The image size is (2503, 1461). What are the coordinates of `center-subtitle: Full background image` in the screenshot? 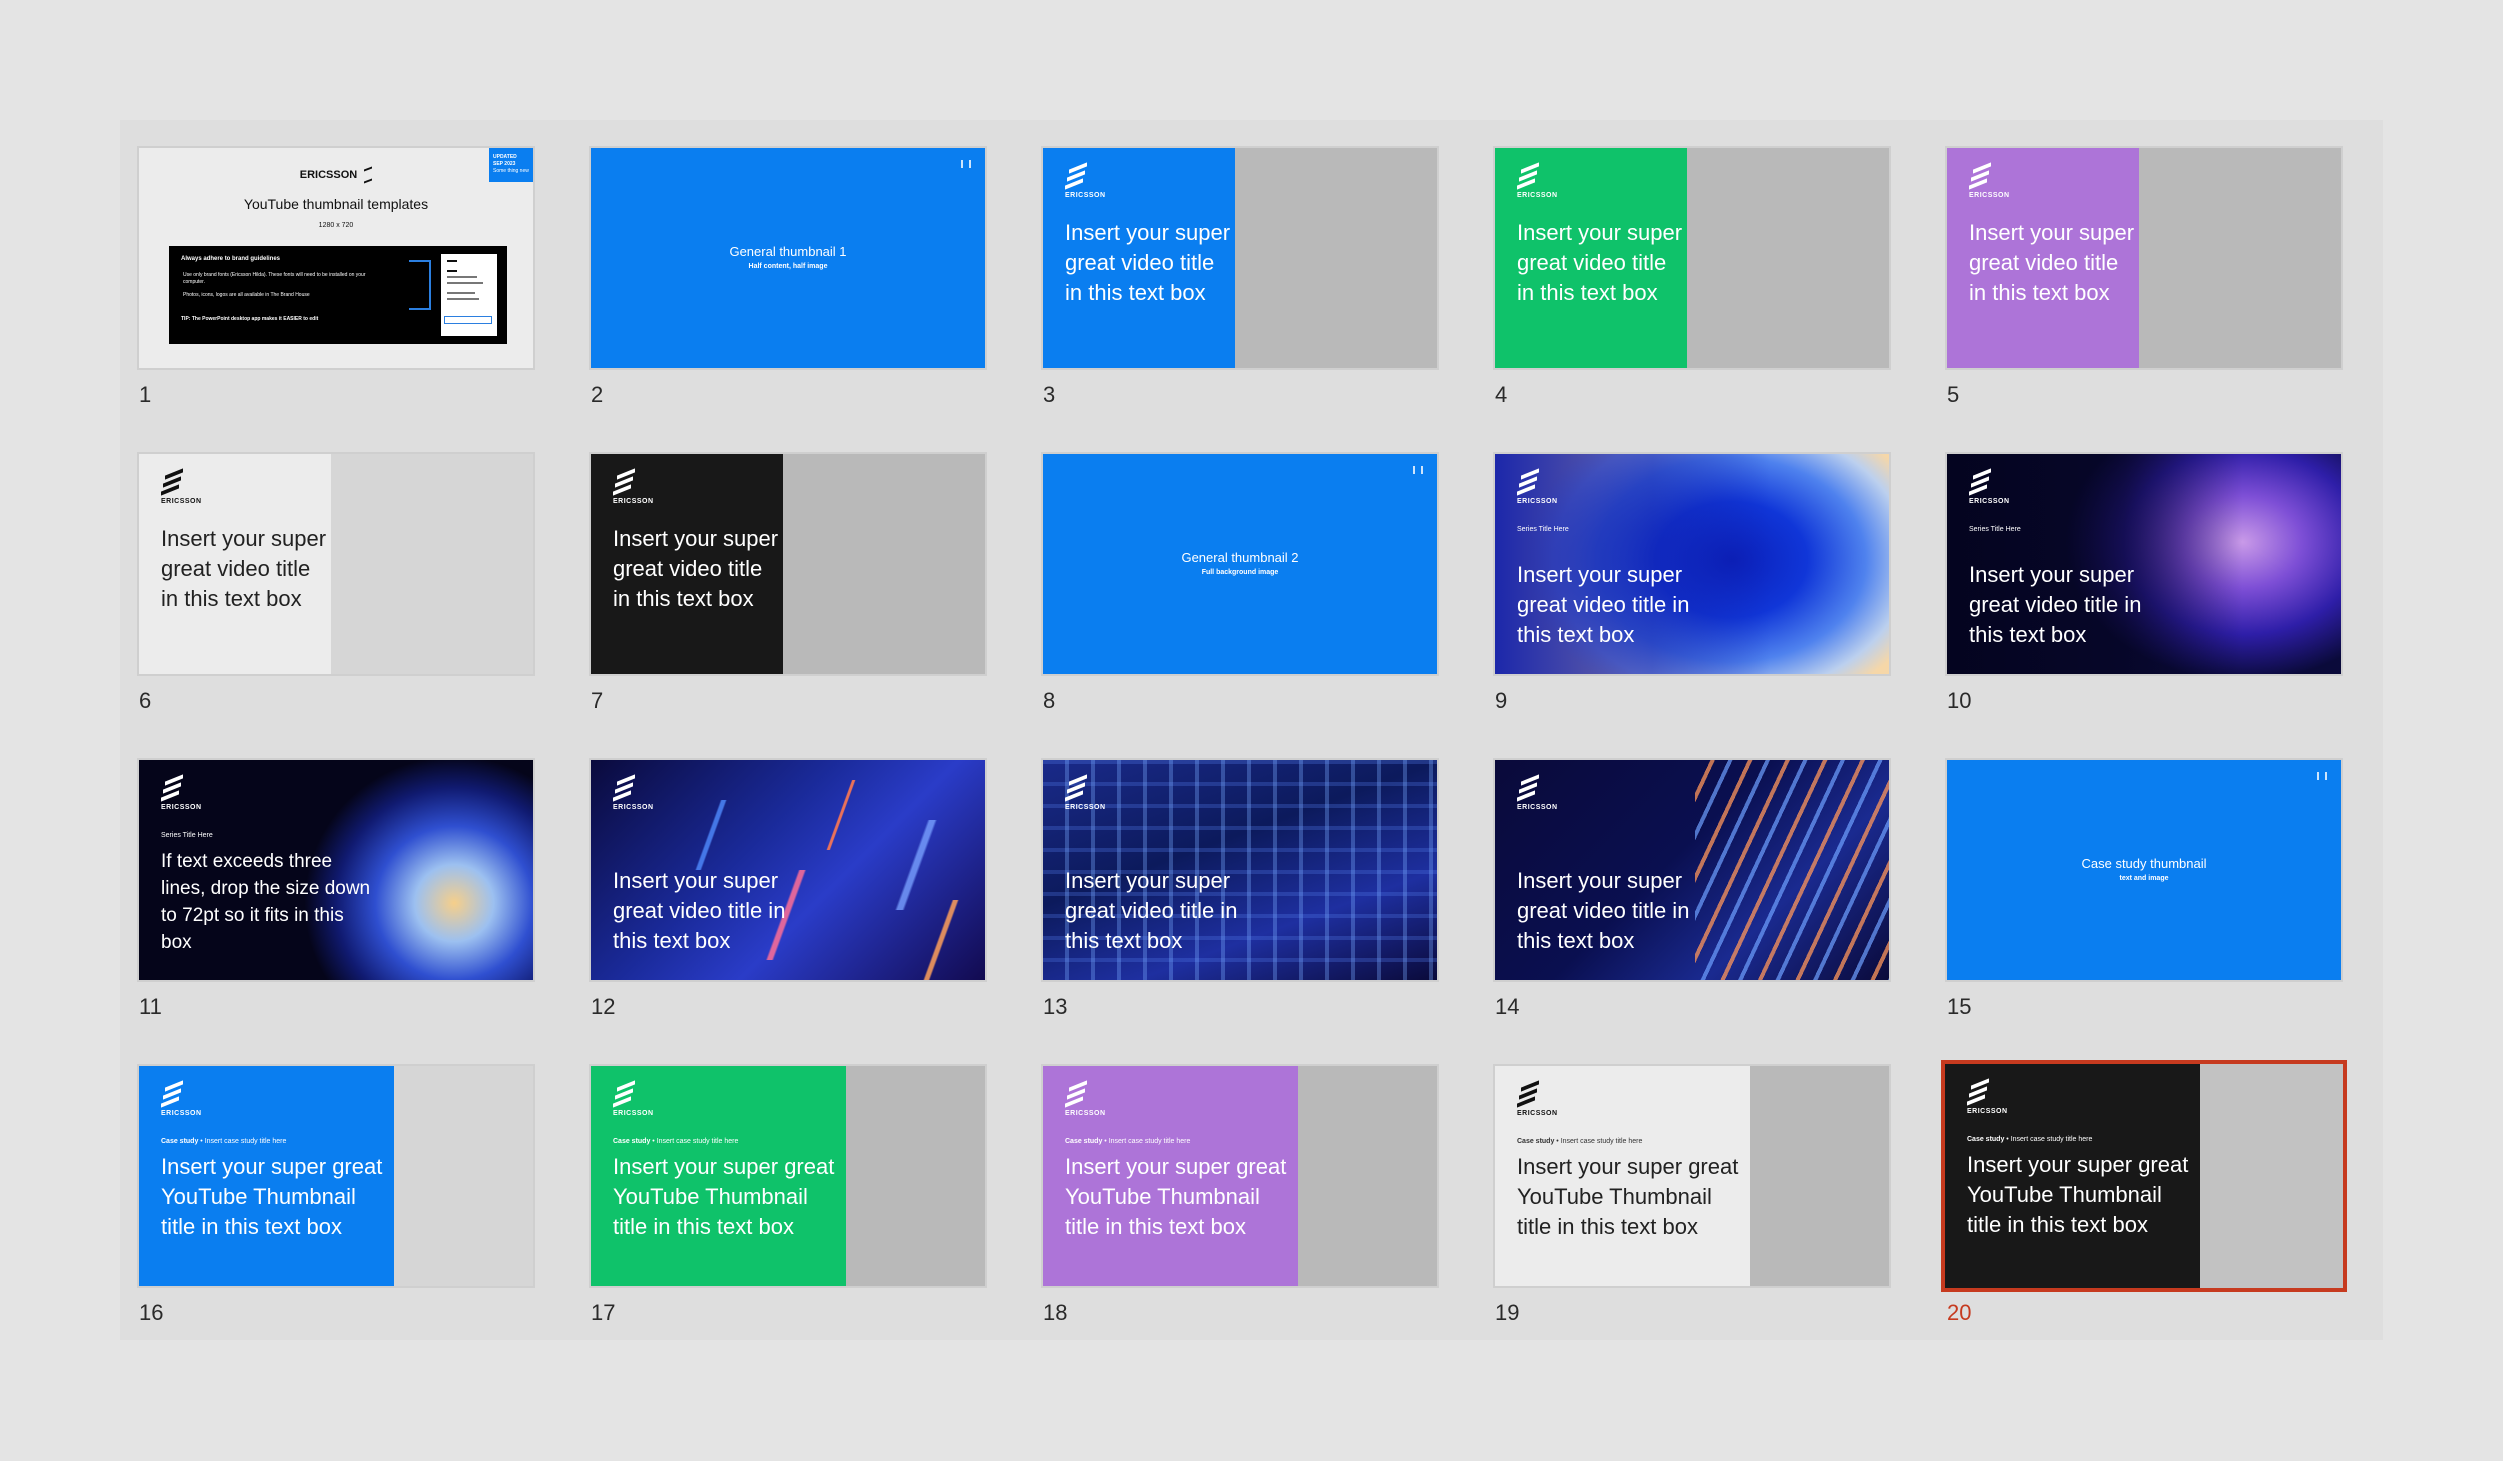 It's located at (1240, 572).